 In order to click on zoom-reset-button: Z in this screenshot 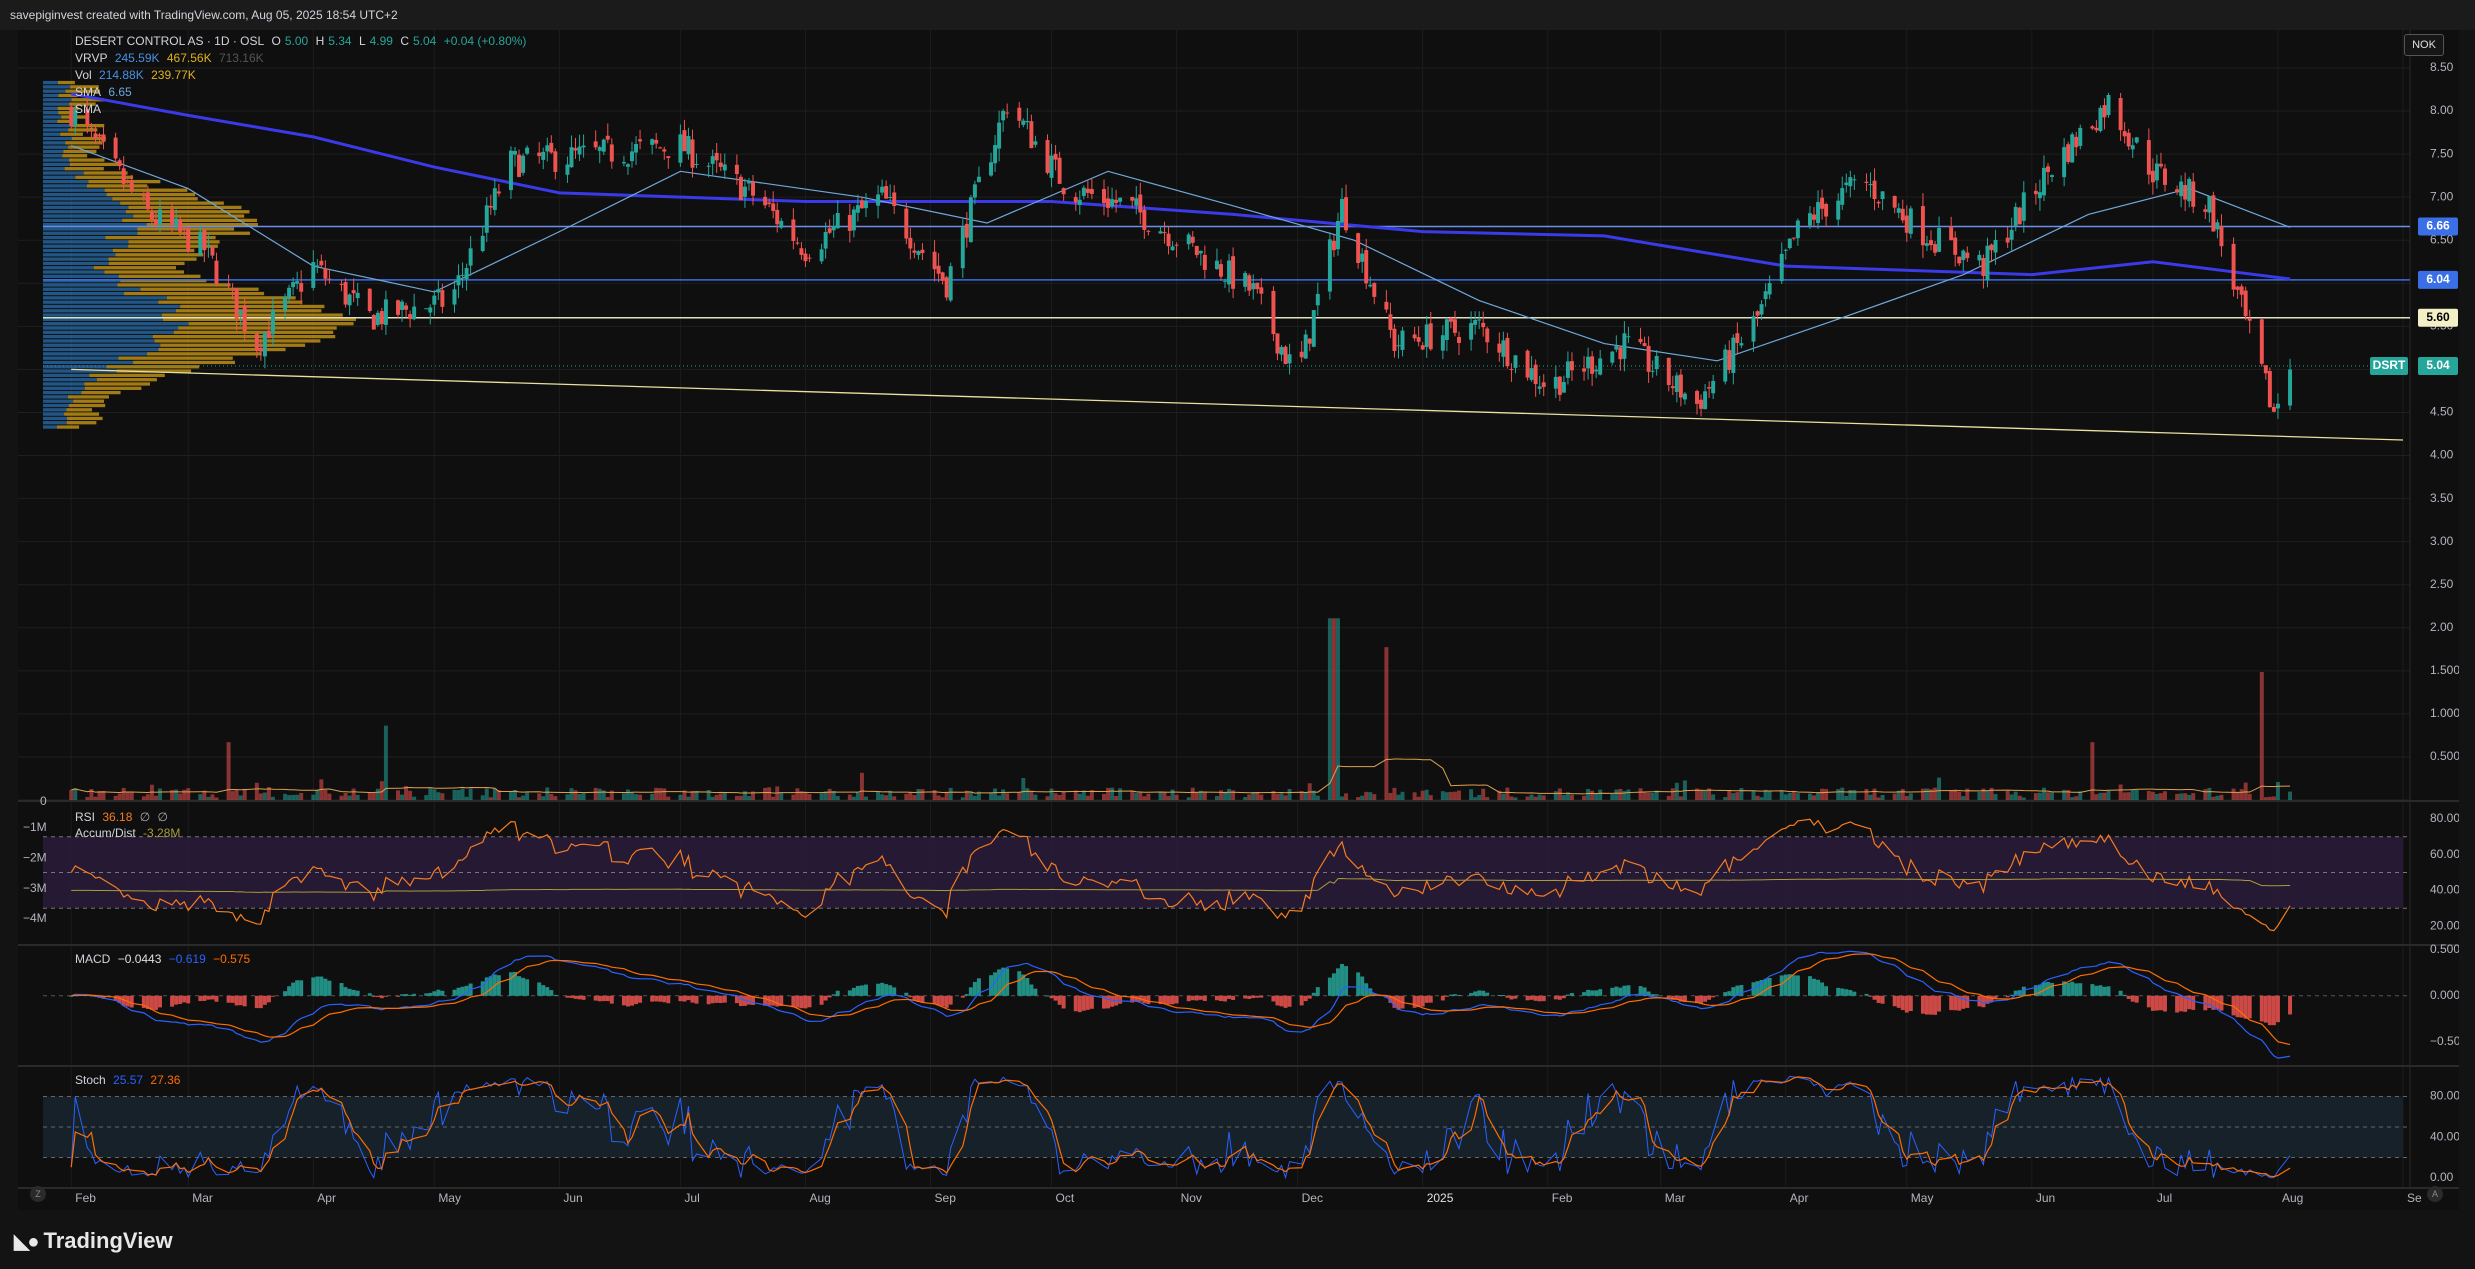, I will do `click(38, 1194)`.